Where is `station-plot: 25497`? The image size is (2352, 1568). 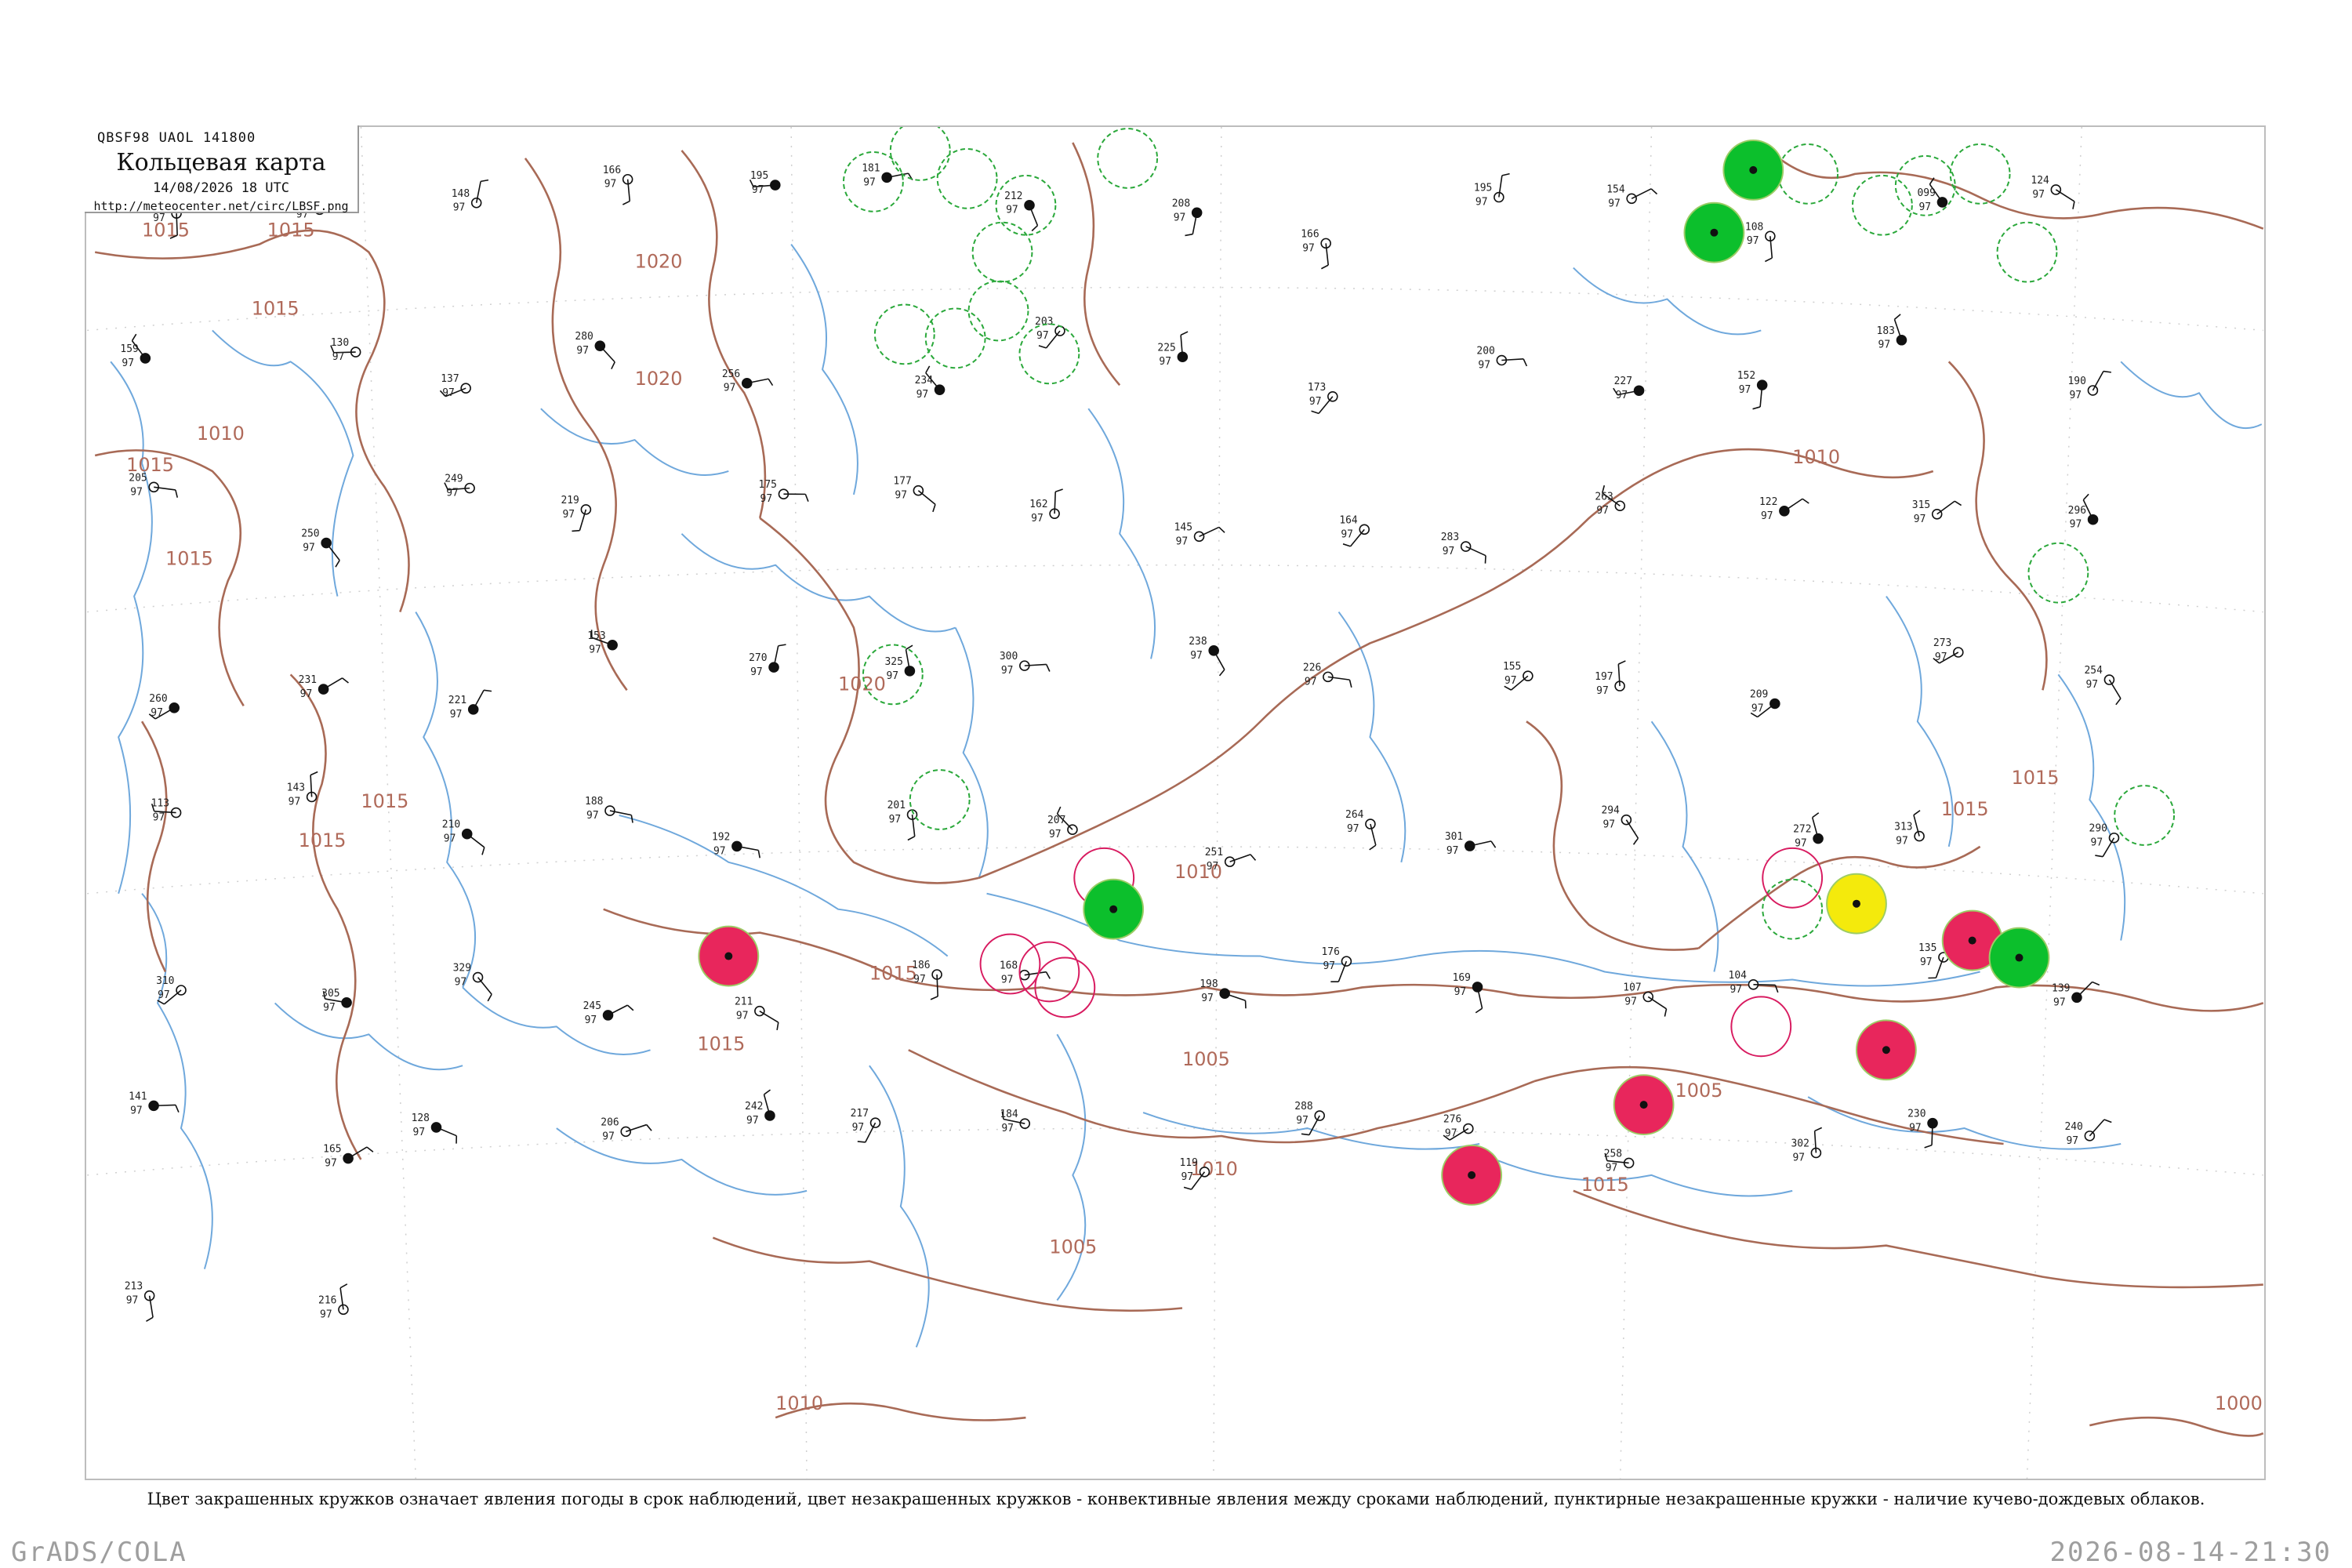
station-plot: 25497 is located at coordinates (2103, 685).